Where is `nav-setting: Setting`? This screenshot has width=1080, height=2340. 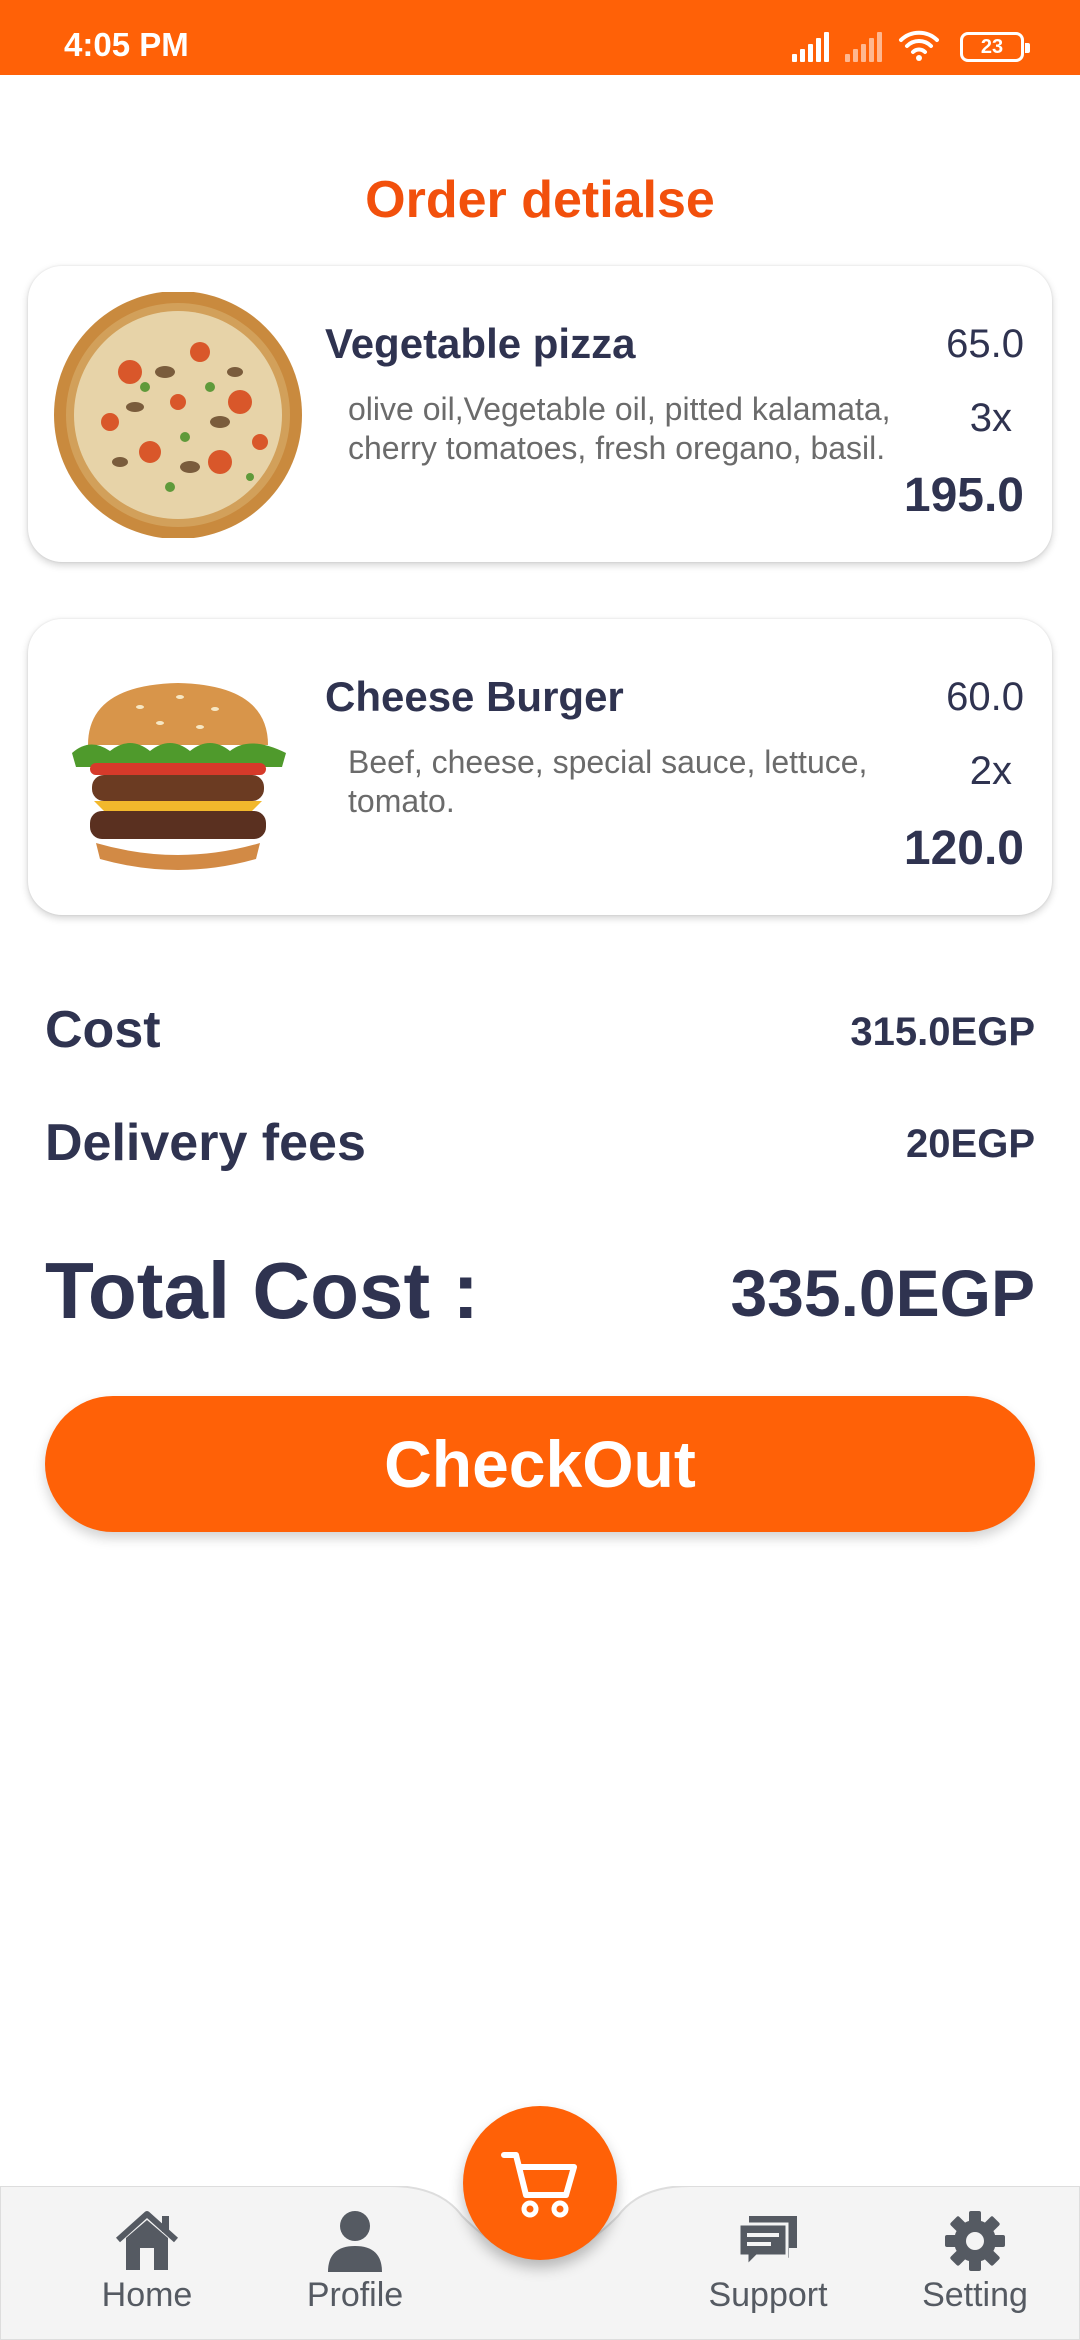 nav-setting: Setting is located at coordinates (975, 2261).